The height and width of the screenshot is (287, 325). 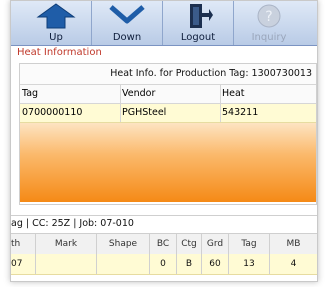 I want to click on up-label: Up, so click(x=56, y=37).